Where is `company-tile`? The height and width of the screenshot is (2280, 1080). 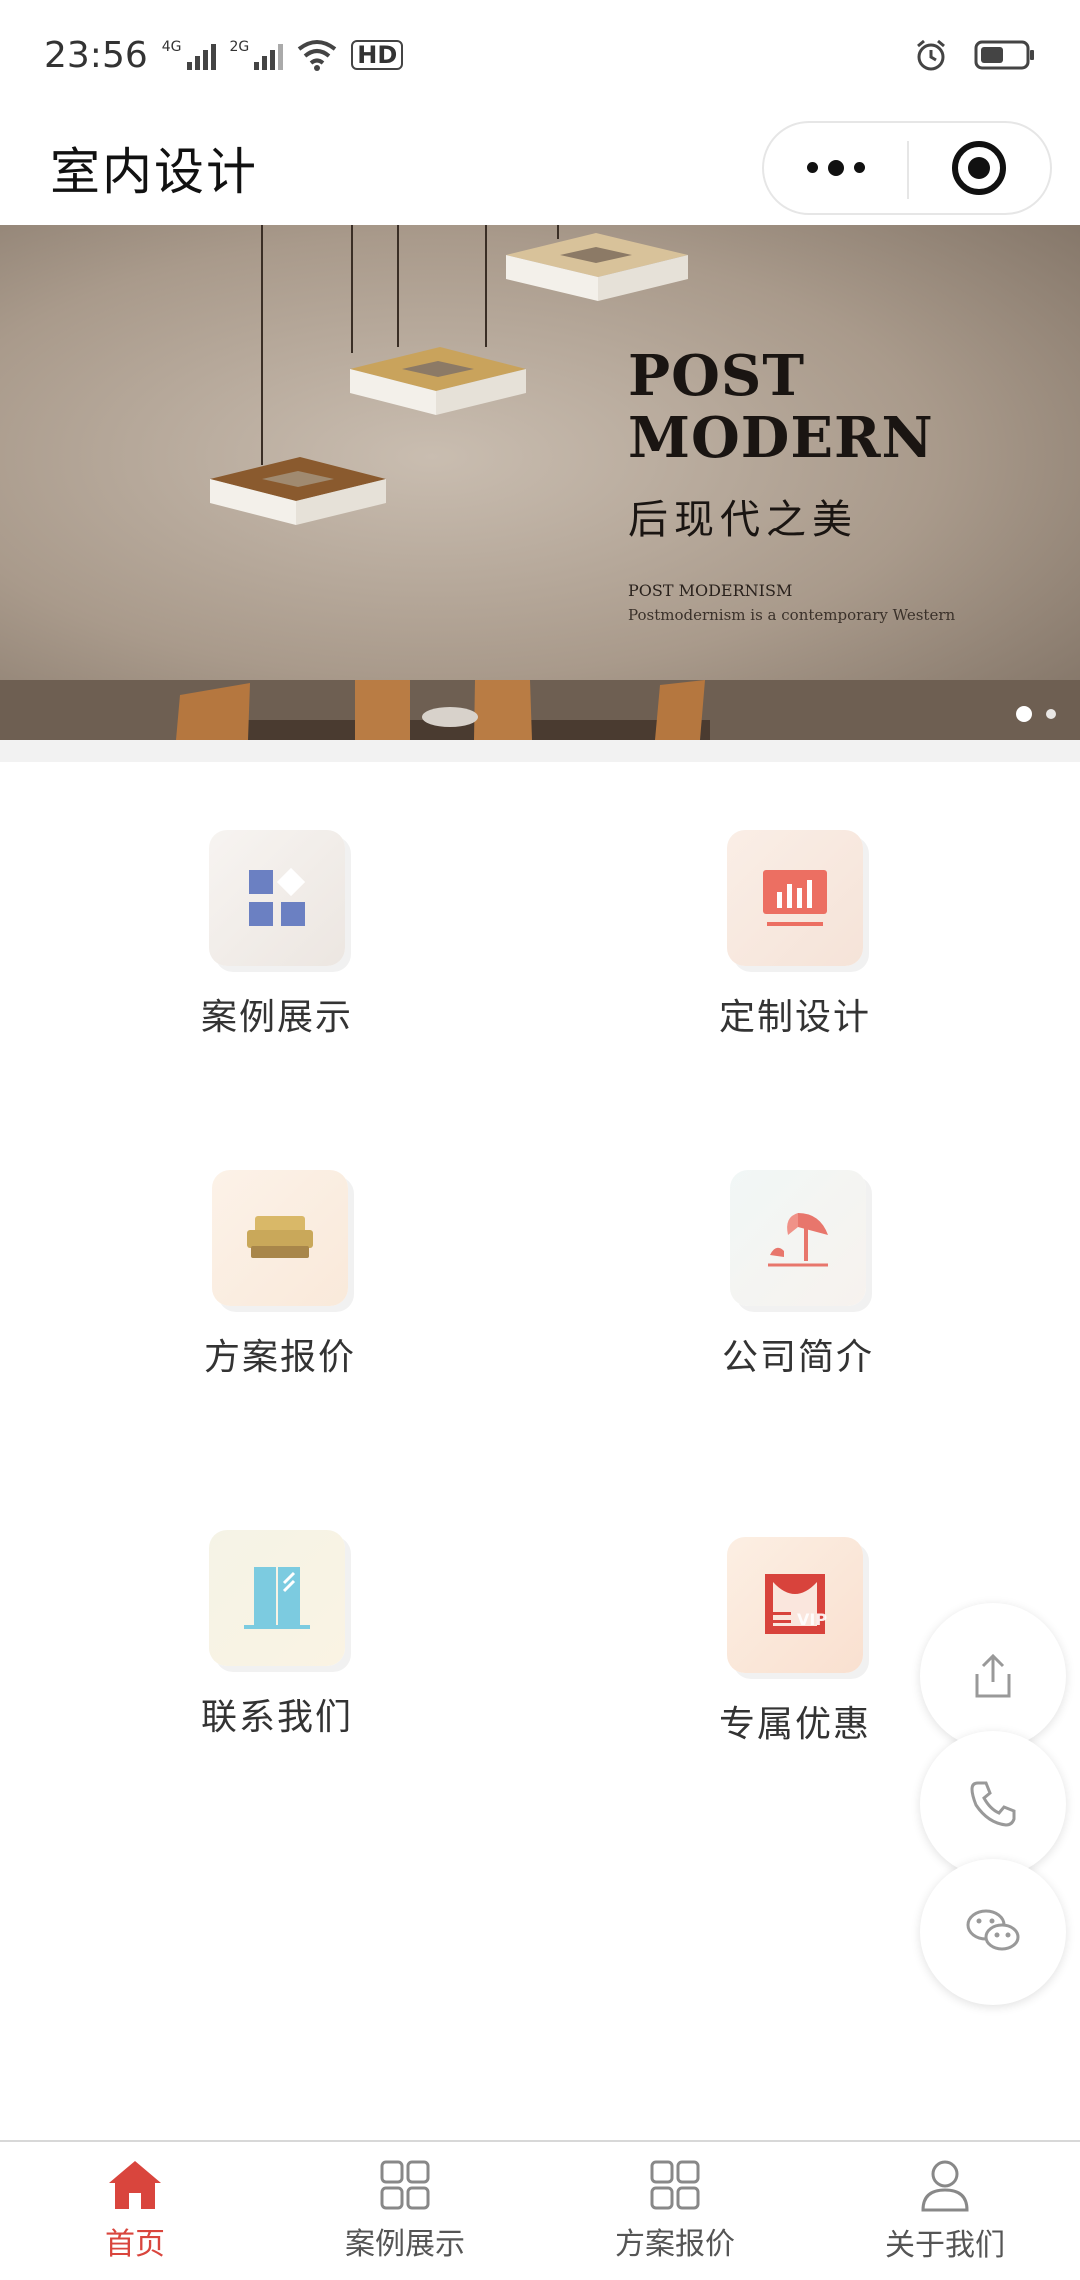 company-tile is located at coordinates (798, 1238).